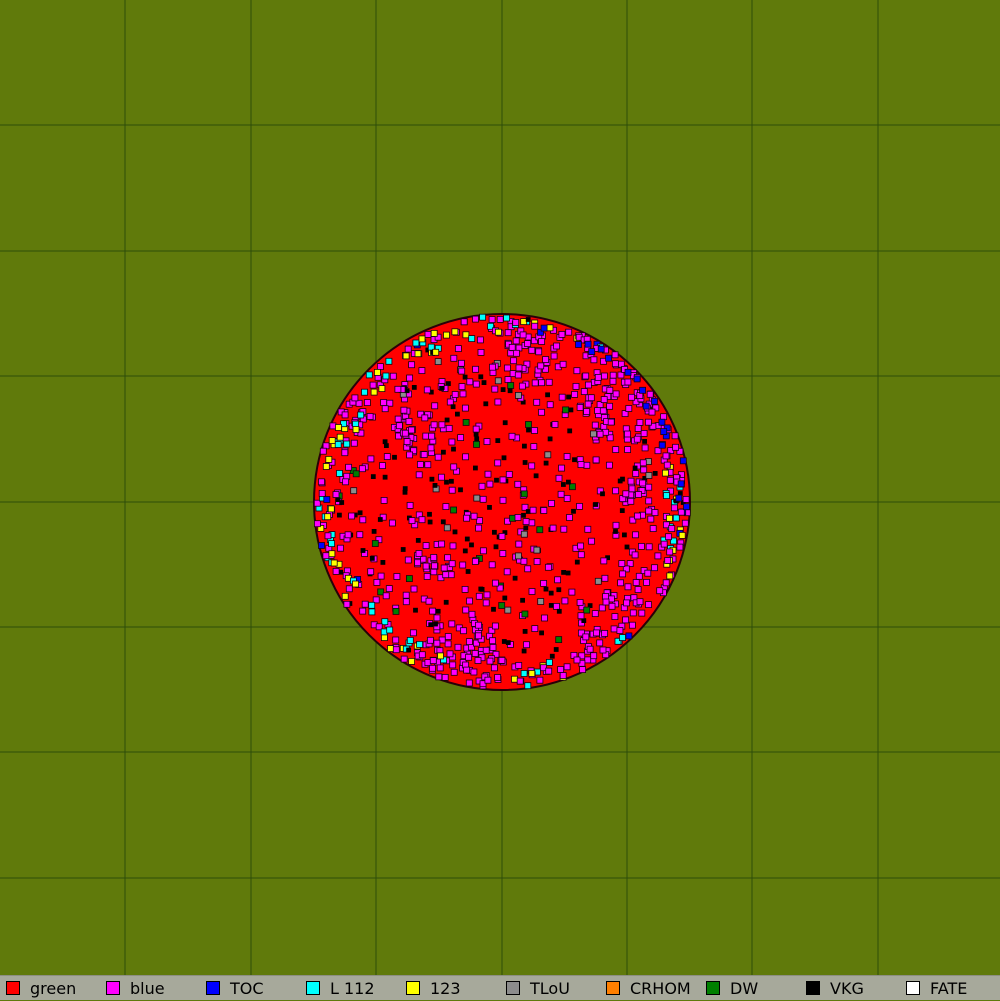 The height and width of the screenshot is (1001, 1000). What do you see at coordinates (850, 988) in the screenshot?
I see `legend-item-vkg: VKG` at bounding box center [850, 988].